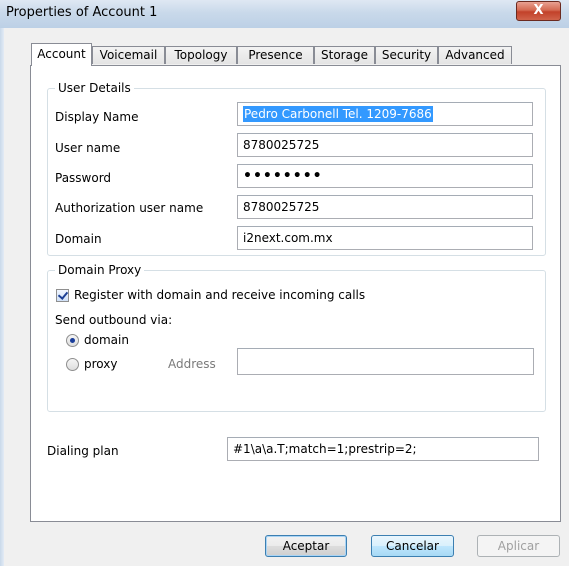  What do you see at coordinates (83, 451) in the screenshot?
I see `dialing-plan-label: Dialing plan` at bounding box center [83, 451].